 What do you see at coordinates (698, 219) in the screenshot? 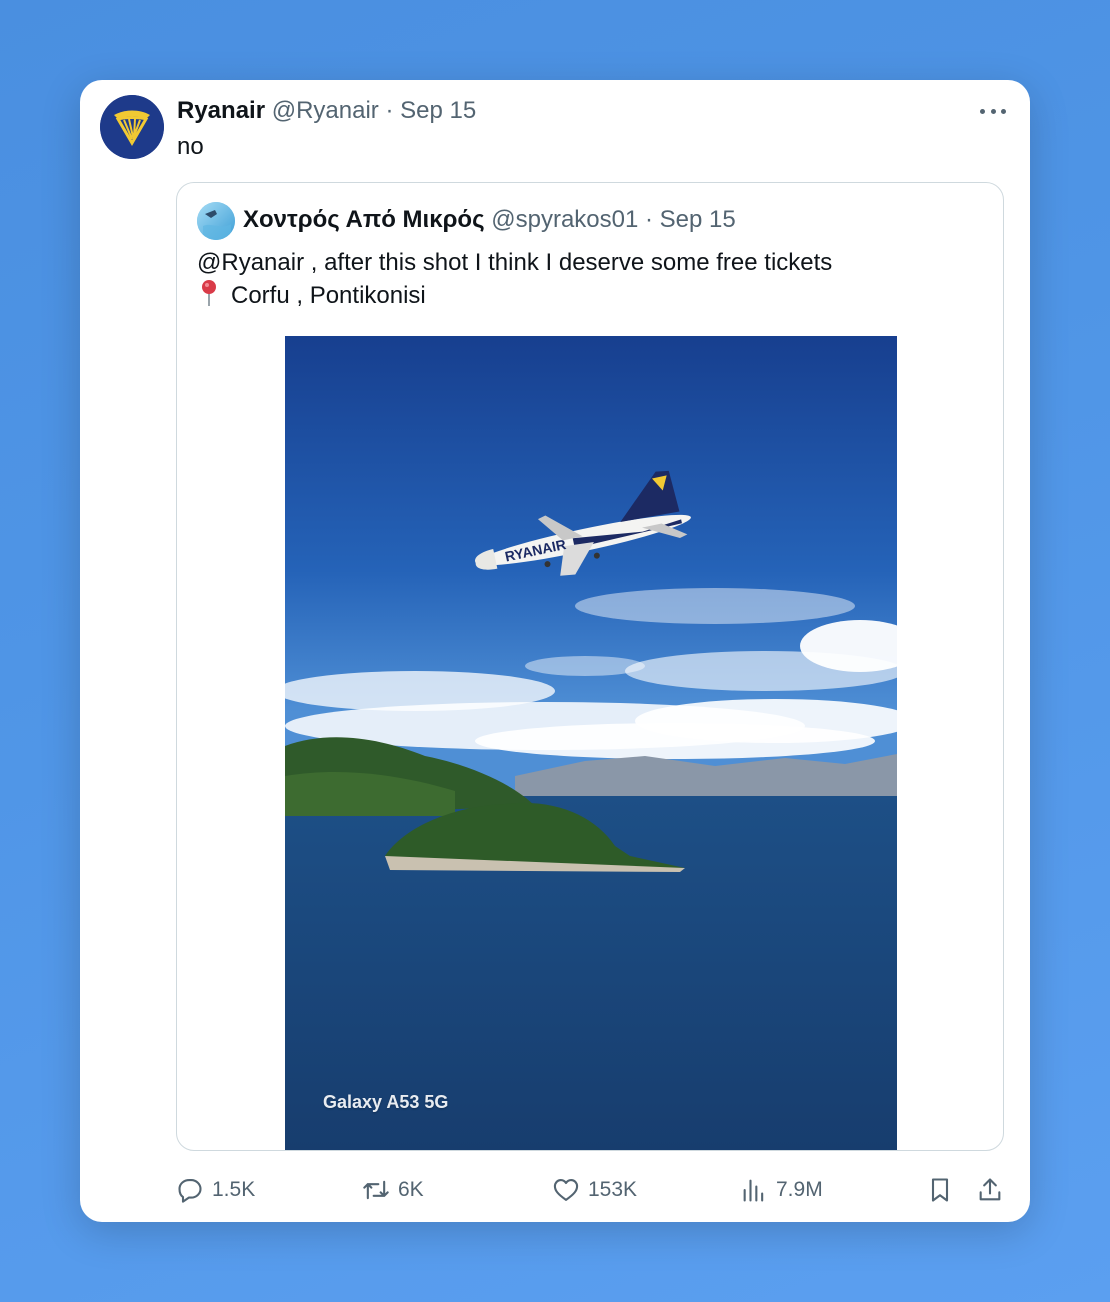
I see `quote-date: Sep 15` at bounding box center [698, 219].